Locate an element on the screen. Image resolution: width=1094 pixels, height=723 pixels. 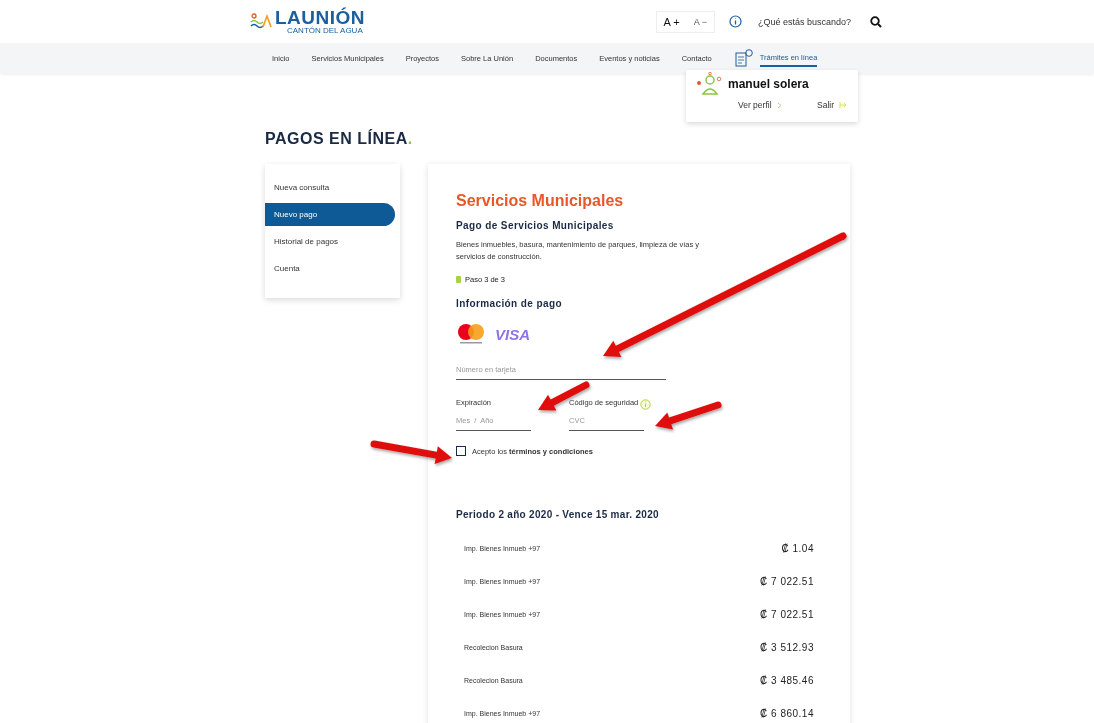
step-indicator-icon is located at coordinates (458, 279).